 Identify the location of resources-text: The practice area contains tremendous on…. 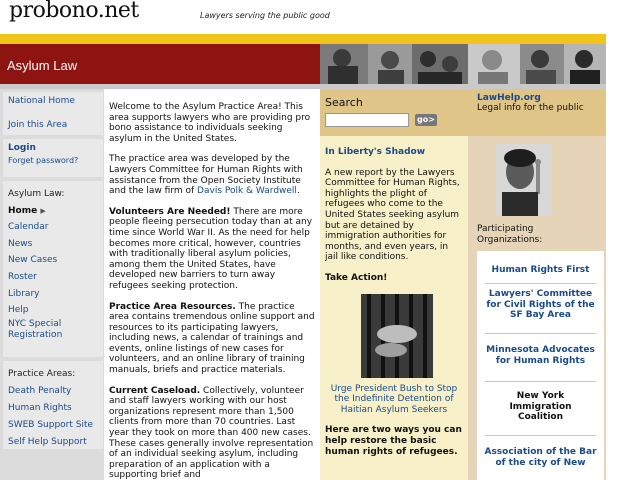
(212, 338).